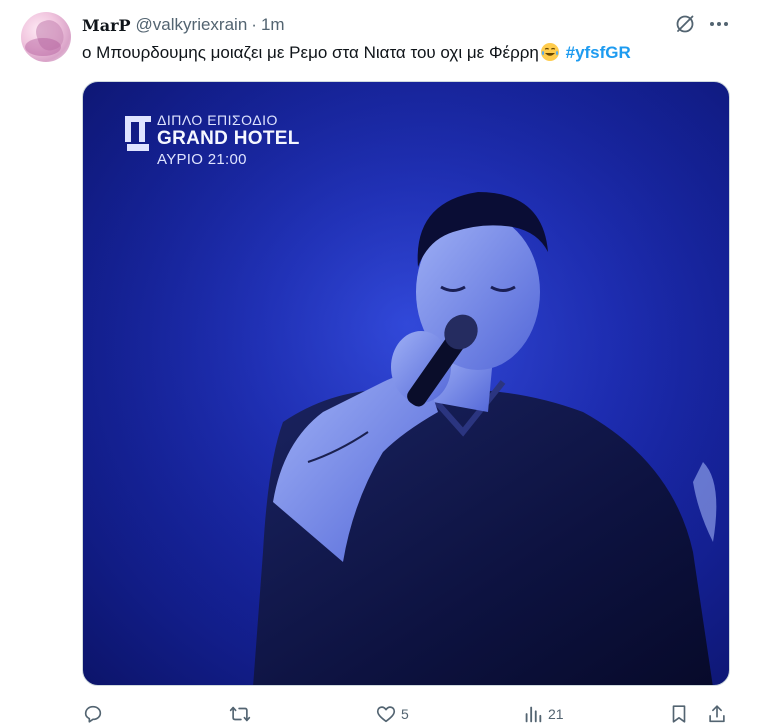  I want to click on like-button: 5, so click(392, 714).